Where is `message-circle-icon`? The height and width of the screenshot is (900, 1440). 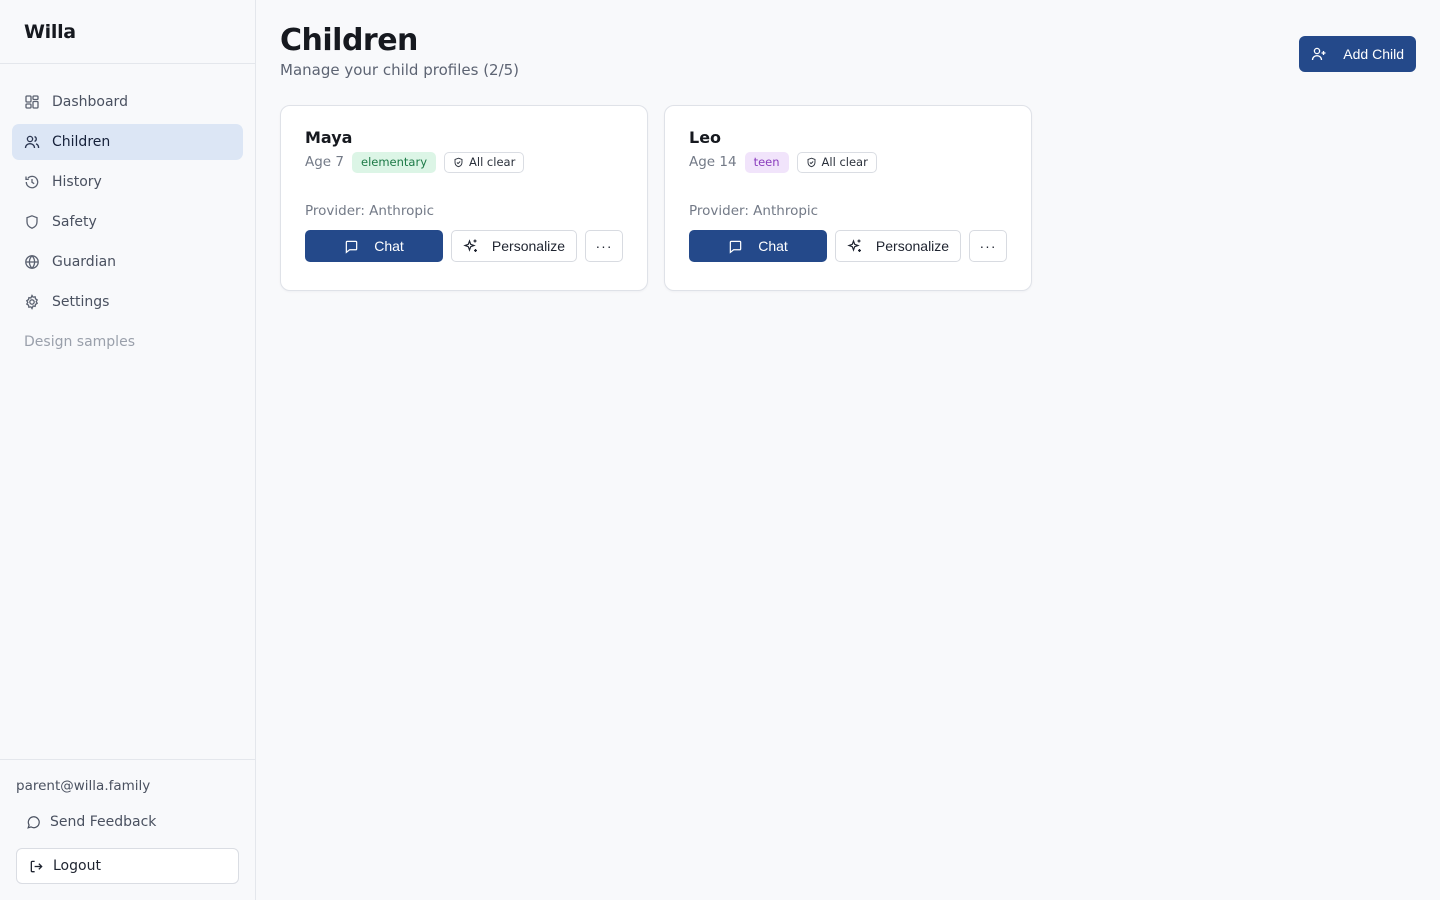 message-circle-icon is located at coordinates (33, 822).